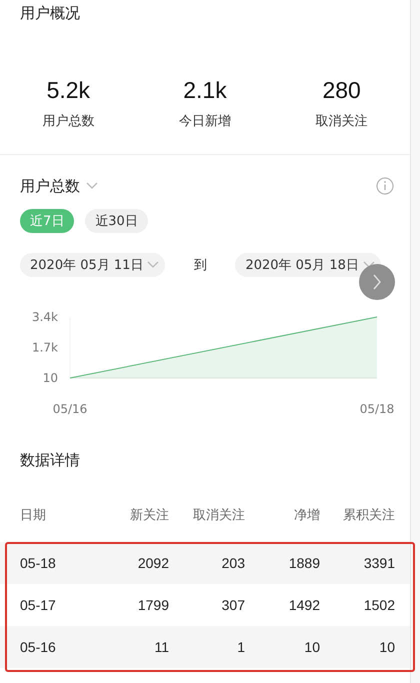 The width and height of the screenshot is (420, 683). What do you see at coordinates (116, 221) in the screenshot?
I see `range-chip: 近30日` at bounding box center [116, 221].